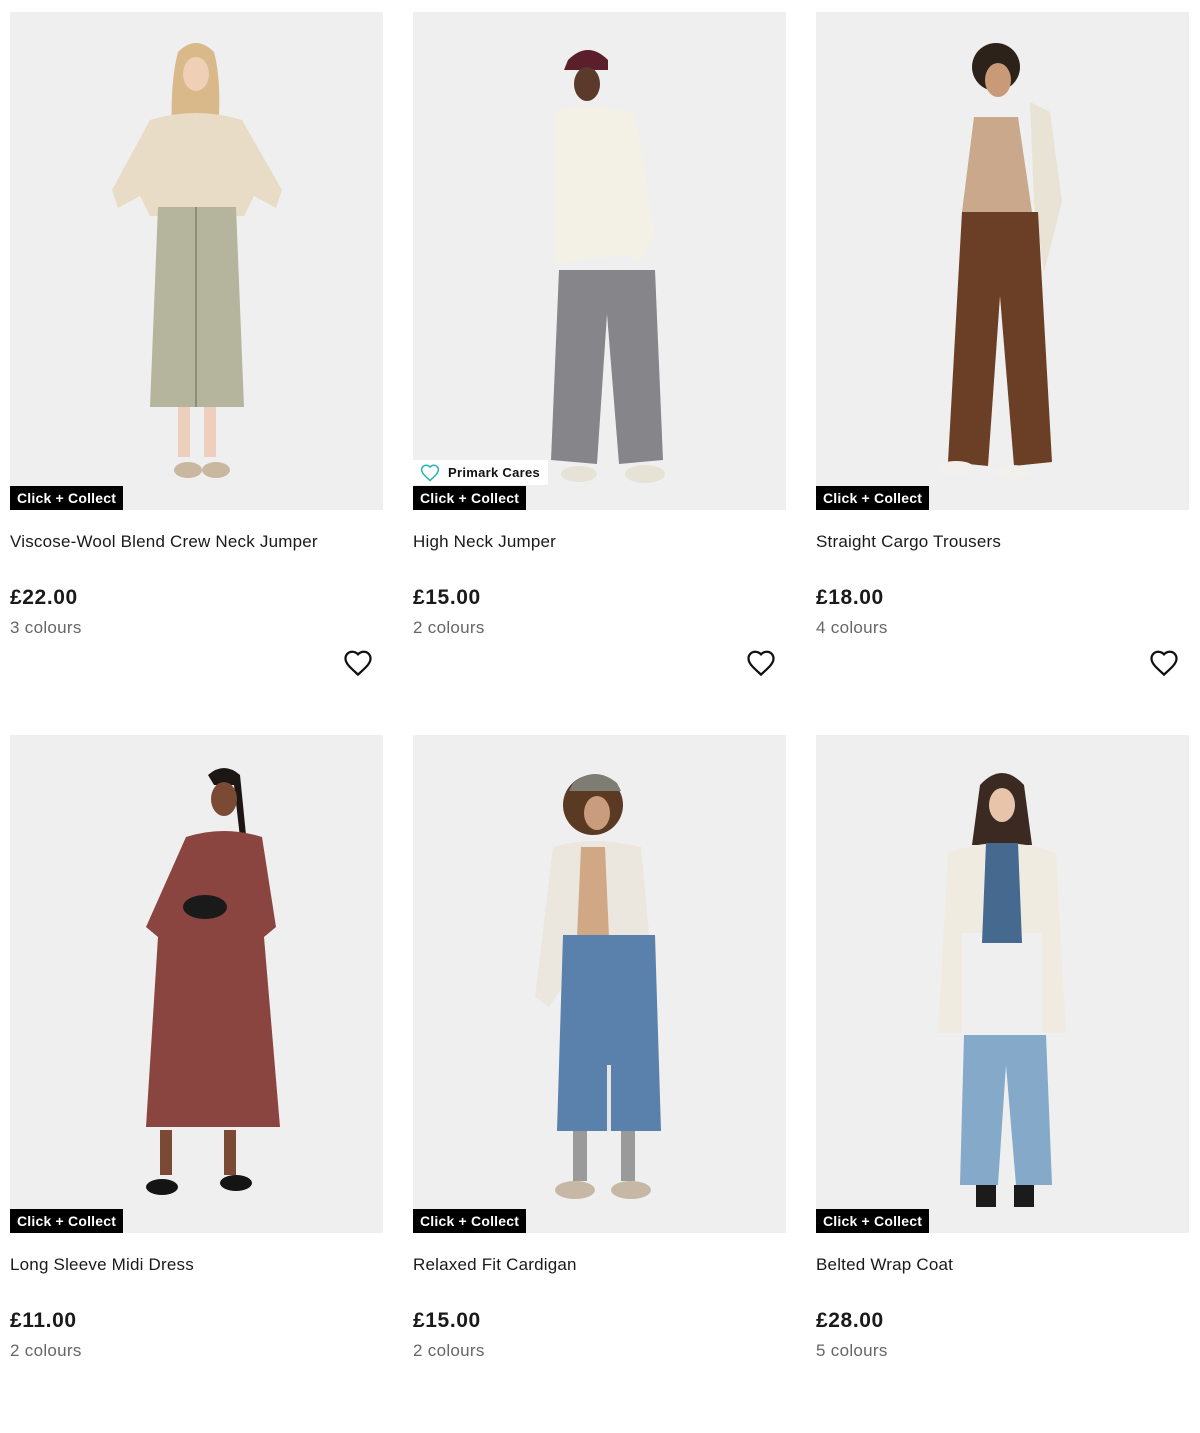 Image resolution: width=1200 pixels, height=1433 pixels. Describe the element at coordinates (495, 1265) in the screenshot. I see `product-title: Relaxed Fit Cardigan` at that location.